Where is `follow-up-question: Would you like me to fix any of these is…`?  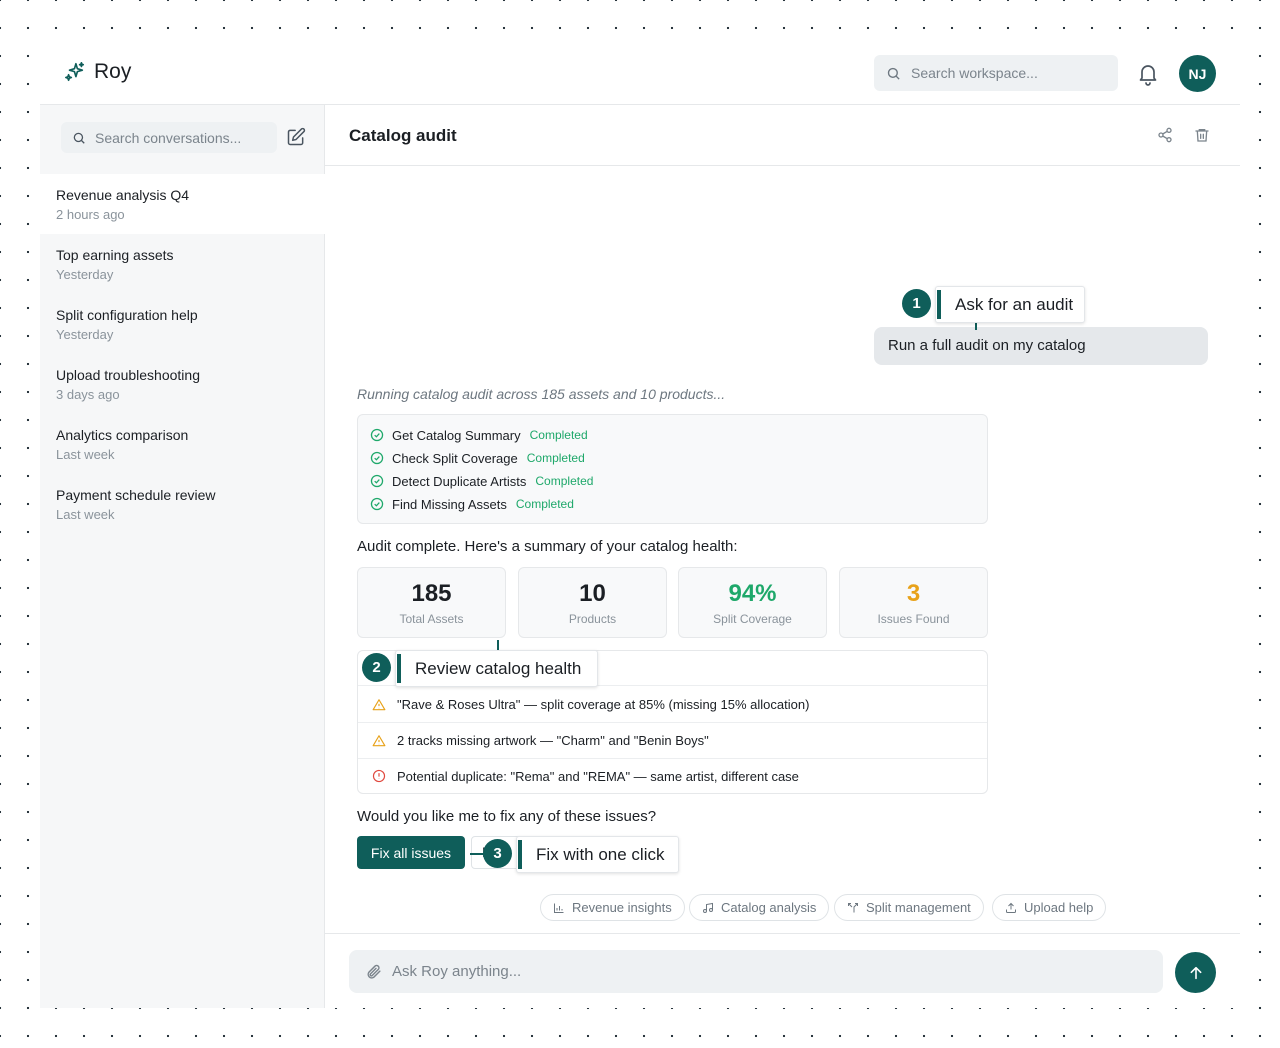
follow-up-question: Would you like me to fix any of these is… is located at coordinates (507, 816).